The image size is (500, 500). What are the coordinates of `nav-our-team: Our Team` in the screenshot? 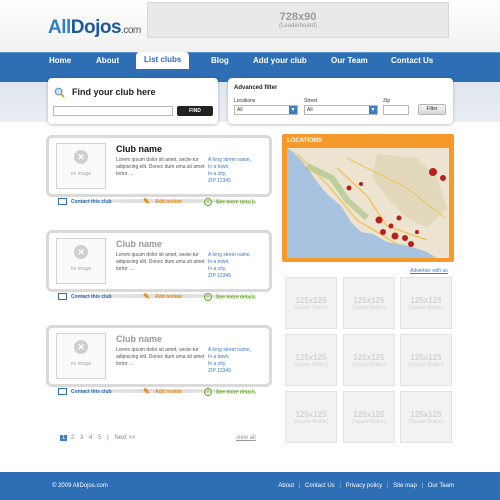 It's located at (349, 60).